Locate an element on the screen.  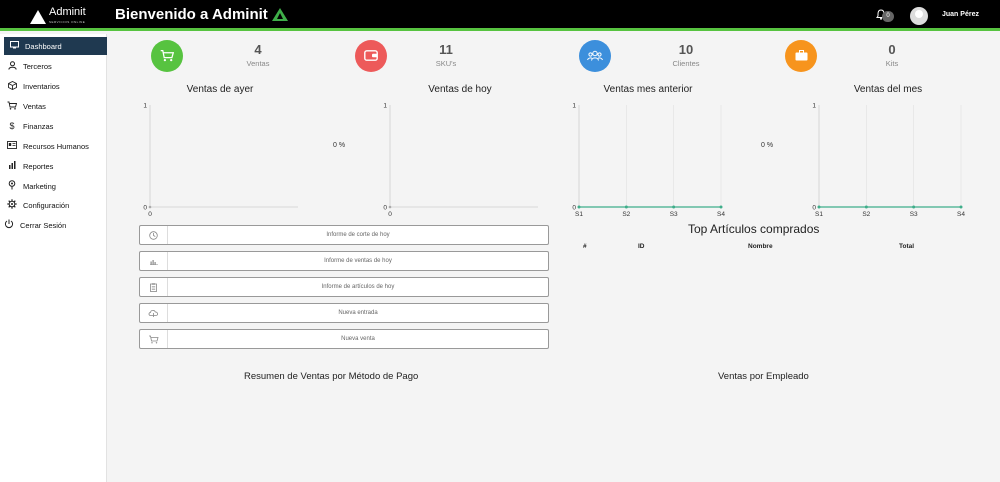
column-header-id: ID is located at coordinates (641, 246).